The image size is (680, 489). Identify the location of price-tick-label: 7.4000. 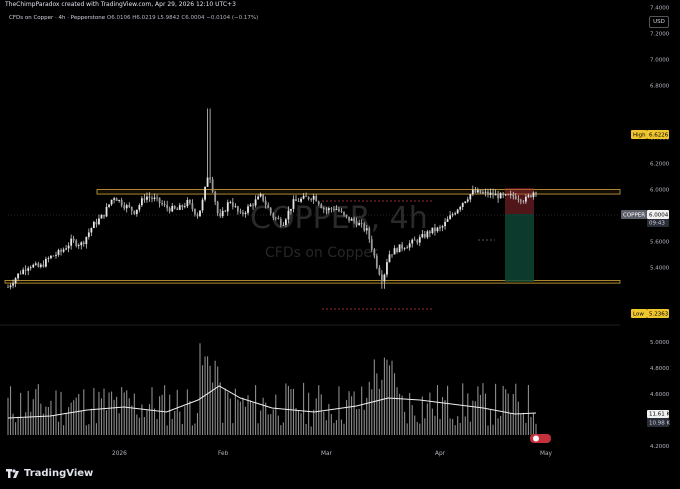
(660, 9).